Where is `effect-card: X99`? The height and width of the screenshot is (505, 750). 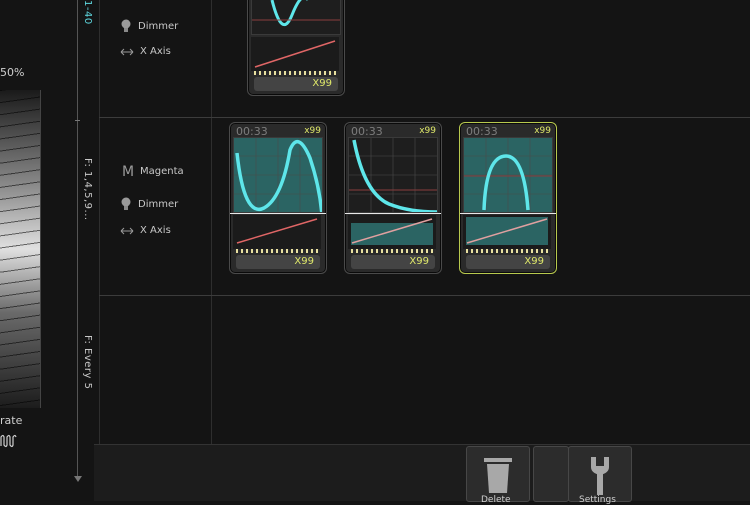 effect-card: X99 is located at coordinates (296, 48).